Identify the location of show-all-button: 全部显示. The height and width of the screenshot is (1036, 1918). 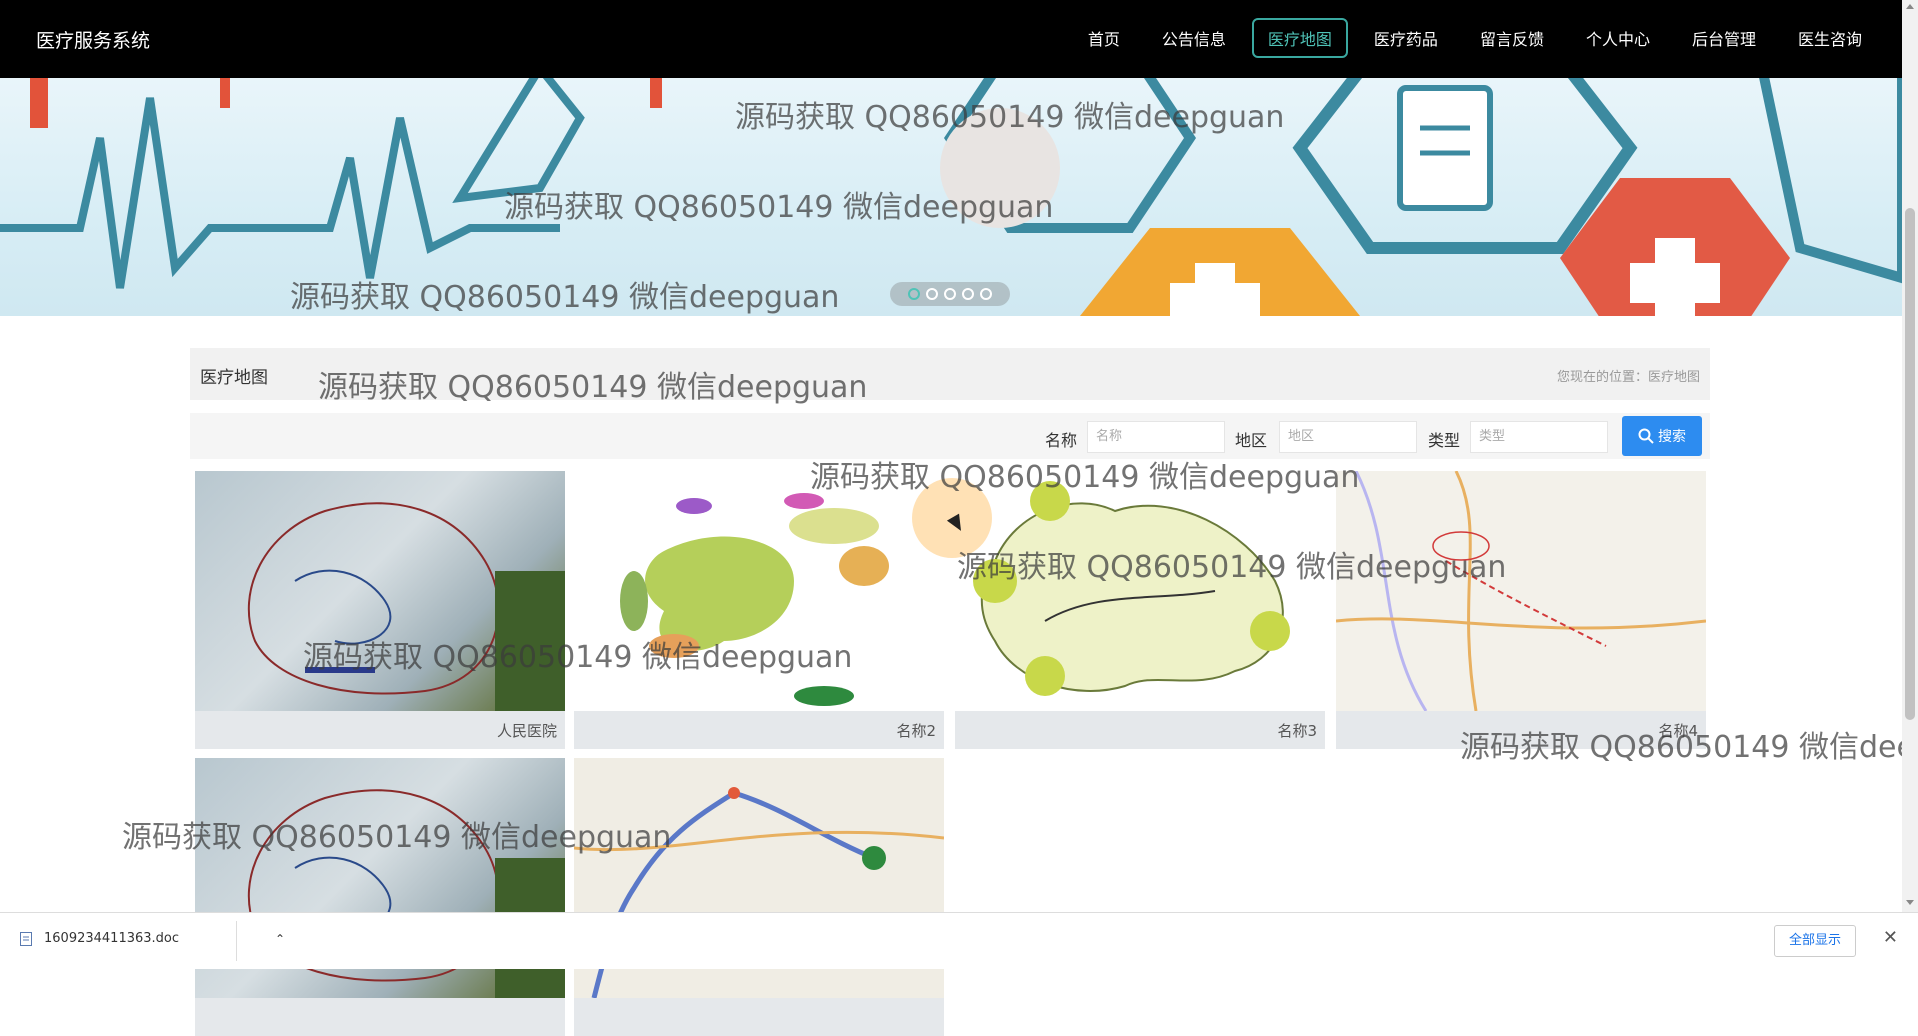
(1814, 941).